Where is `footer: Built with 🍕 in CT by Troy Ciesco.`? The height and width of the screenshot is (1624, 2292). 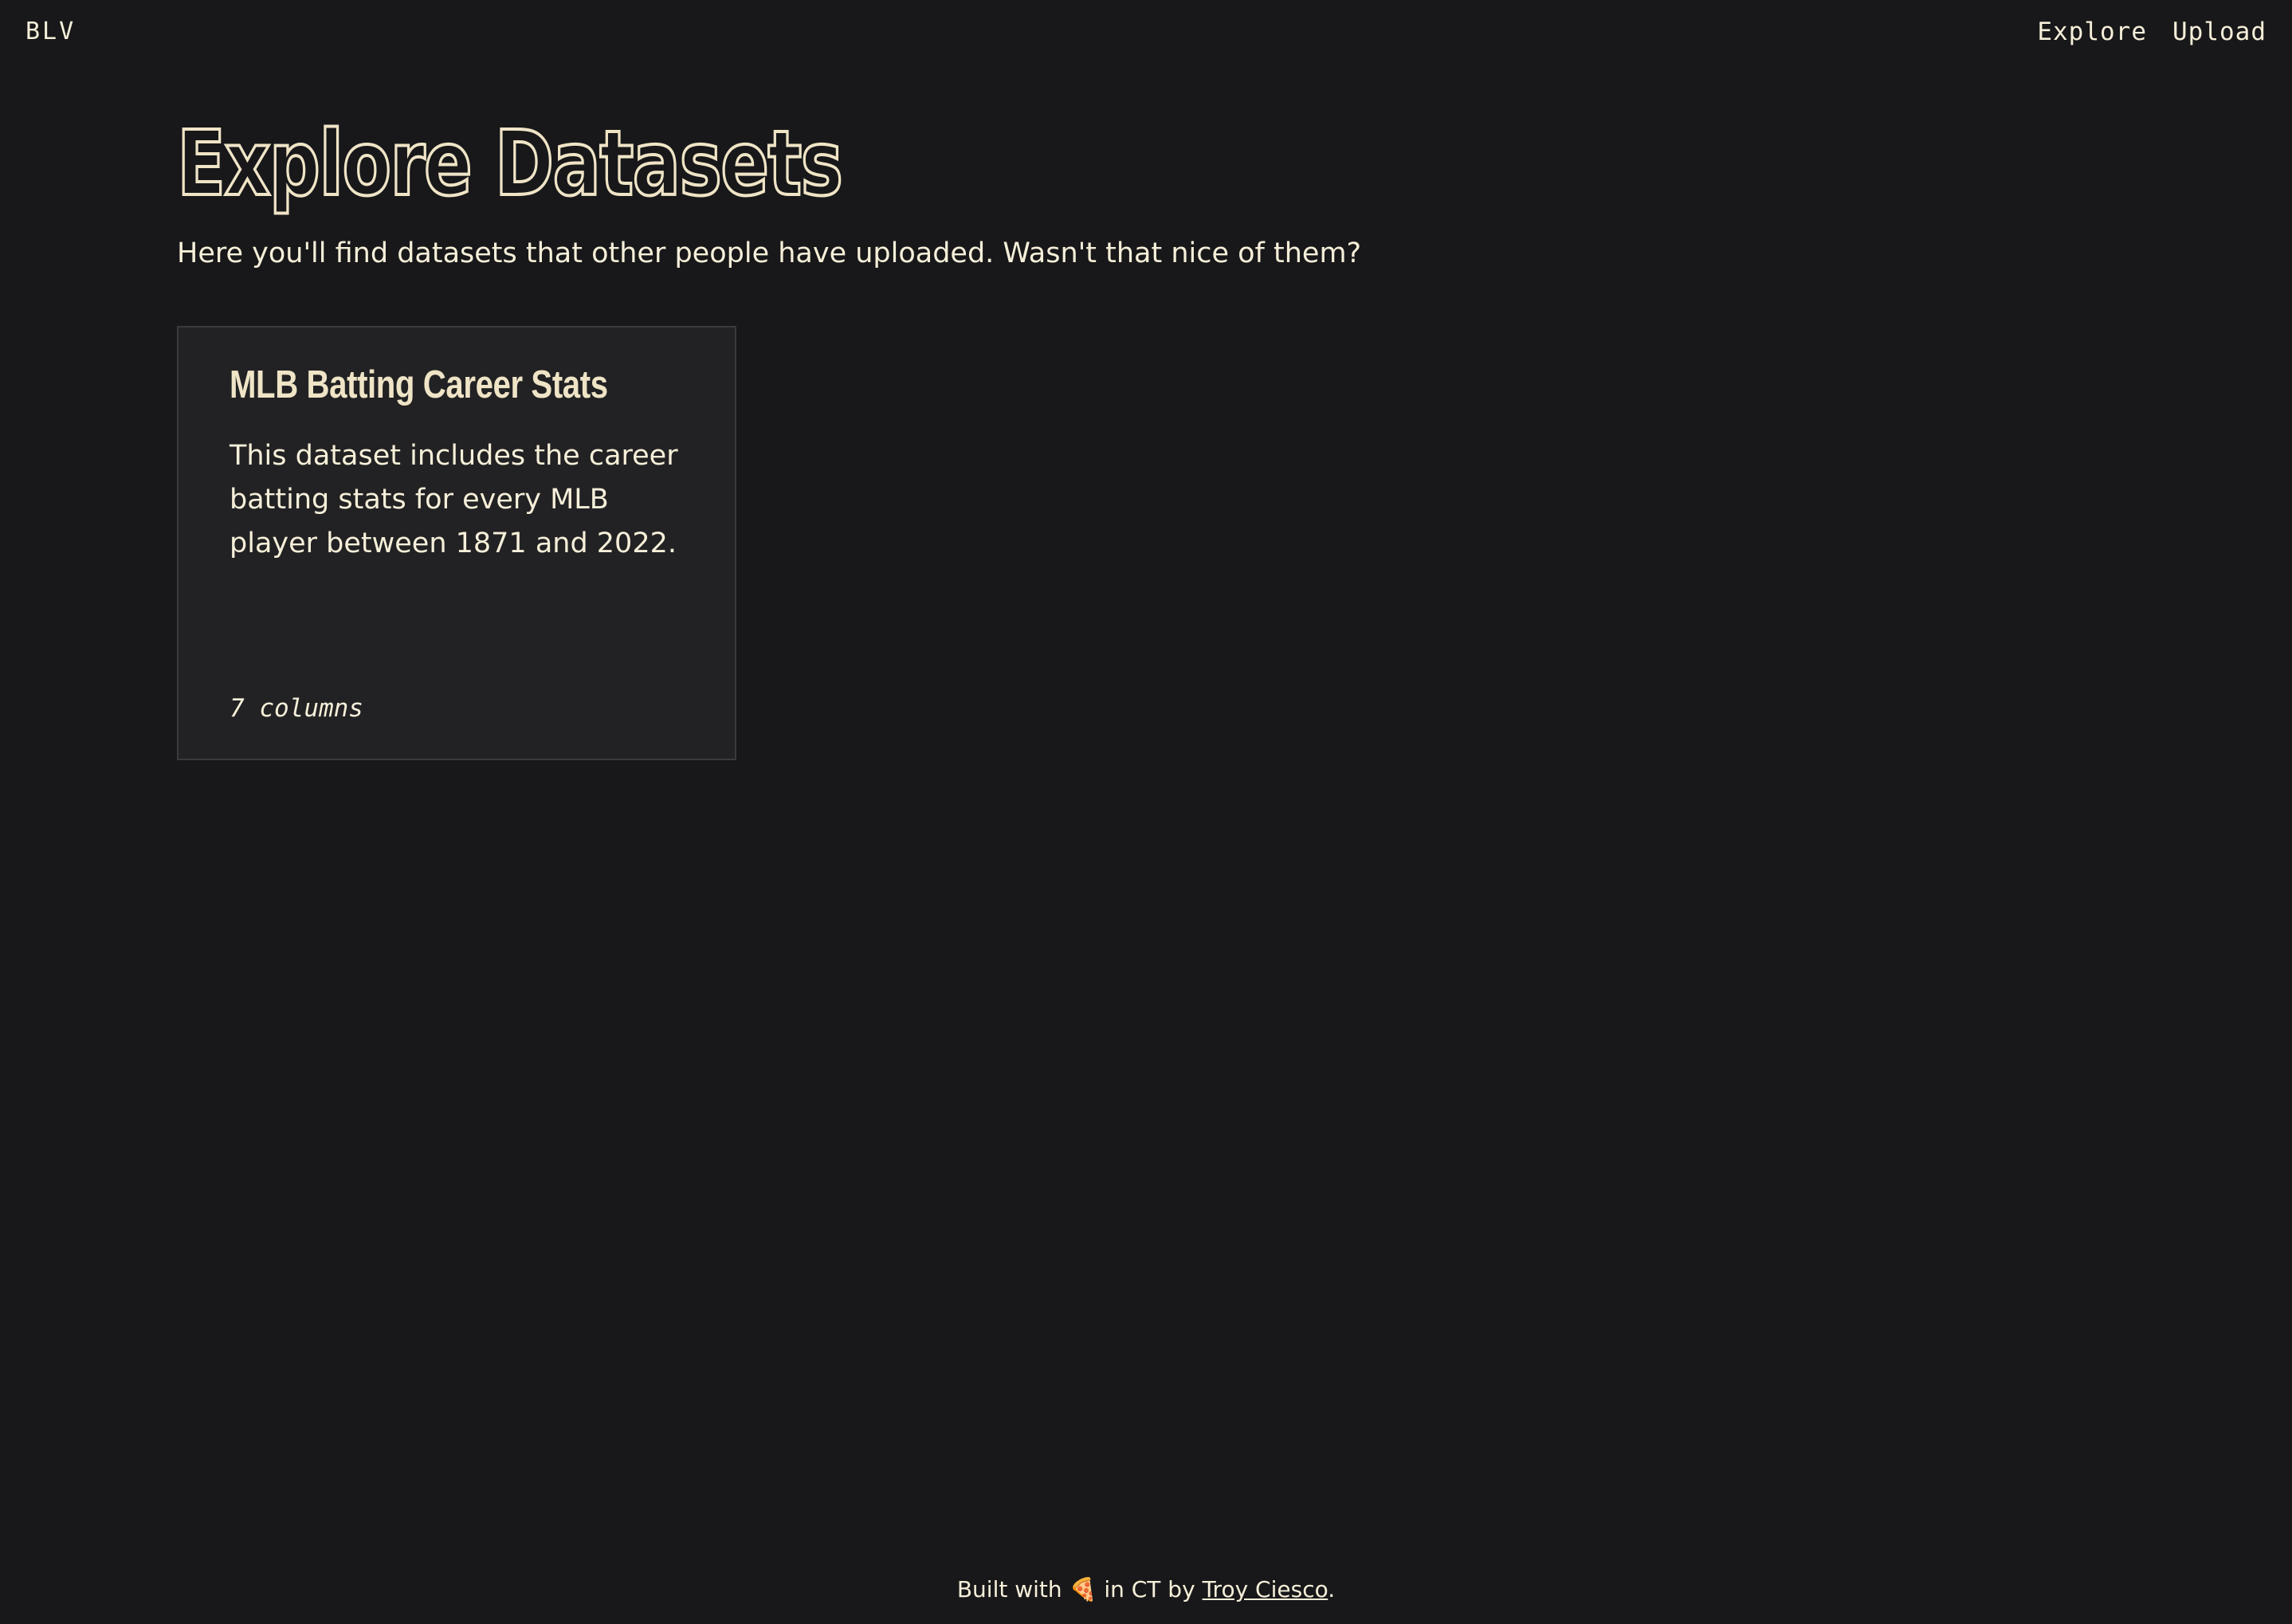
footer: Built with 🍕 in CT by Troy Ciesco. is located at coordinates (1146, 1589).